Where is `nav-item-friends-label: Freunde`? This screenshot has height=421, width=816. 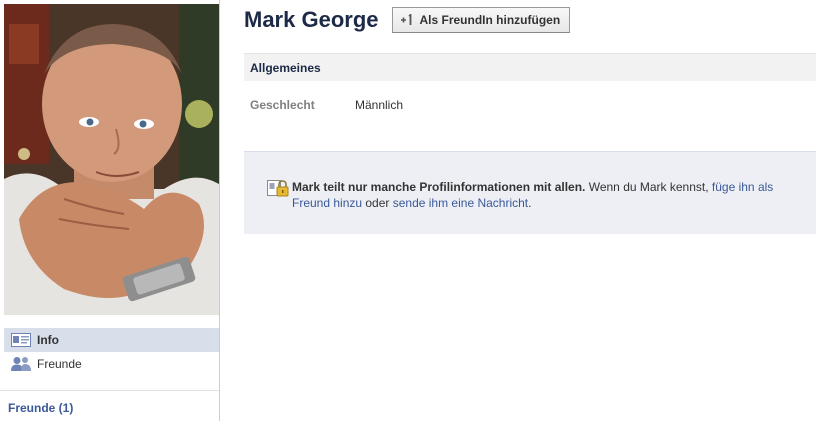
nav-item-friends-label: Freunde is located at coordinates (59, 364).